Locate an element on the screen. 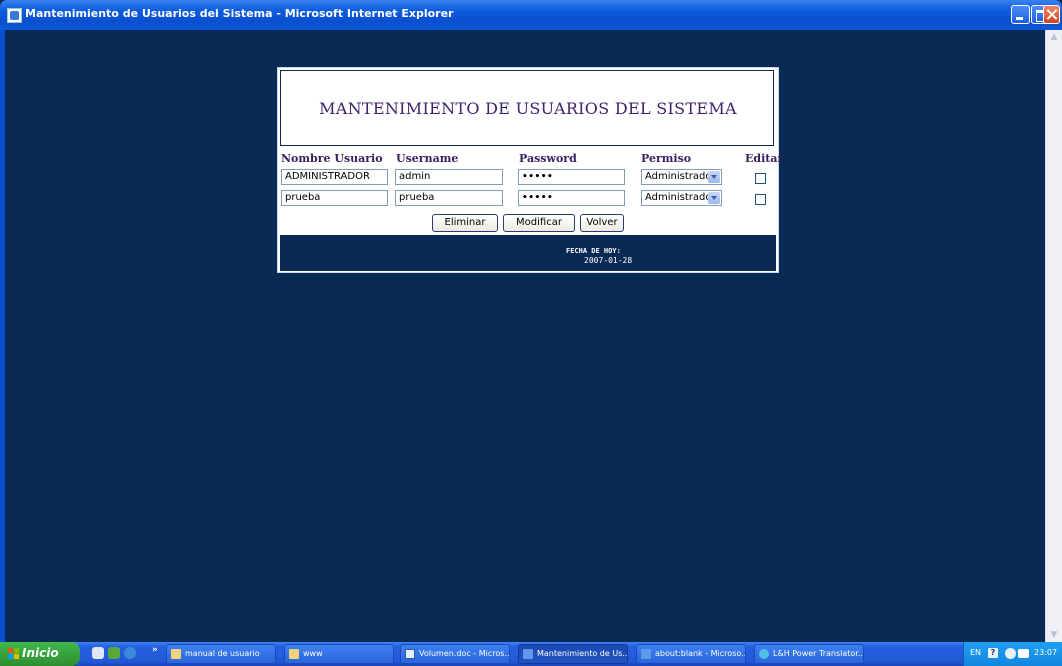 This screenshot has height=666, width=1062. date-label: FECHA DE HOY: is located at coordinates (593, 251).